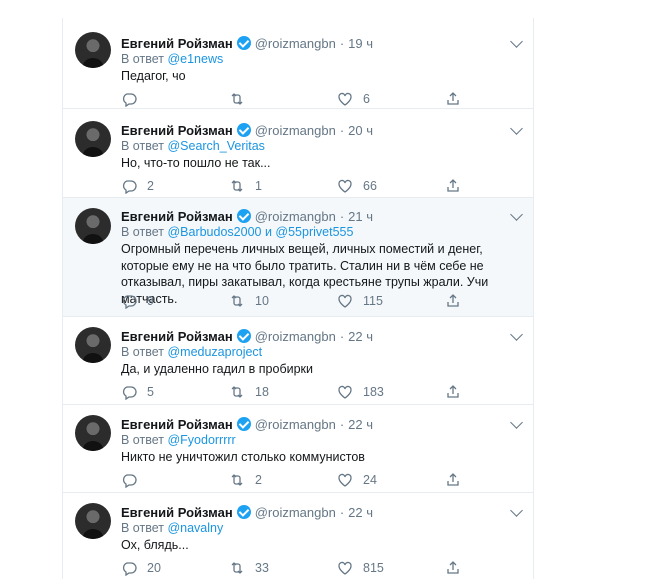  Describe the element at coordinates (258, 480) in the screenshot. I see `retweet-count: 2` at that location.